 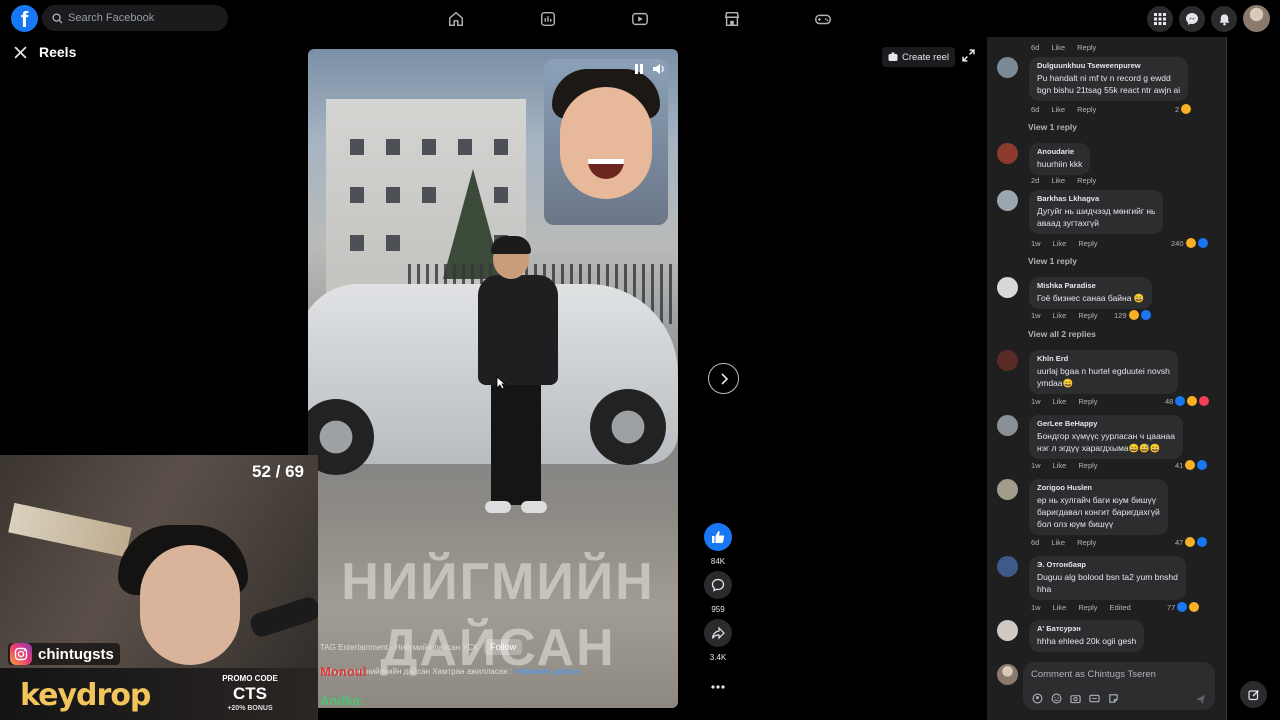 I want to click on gaming-icon, so click(x=823, y=19).